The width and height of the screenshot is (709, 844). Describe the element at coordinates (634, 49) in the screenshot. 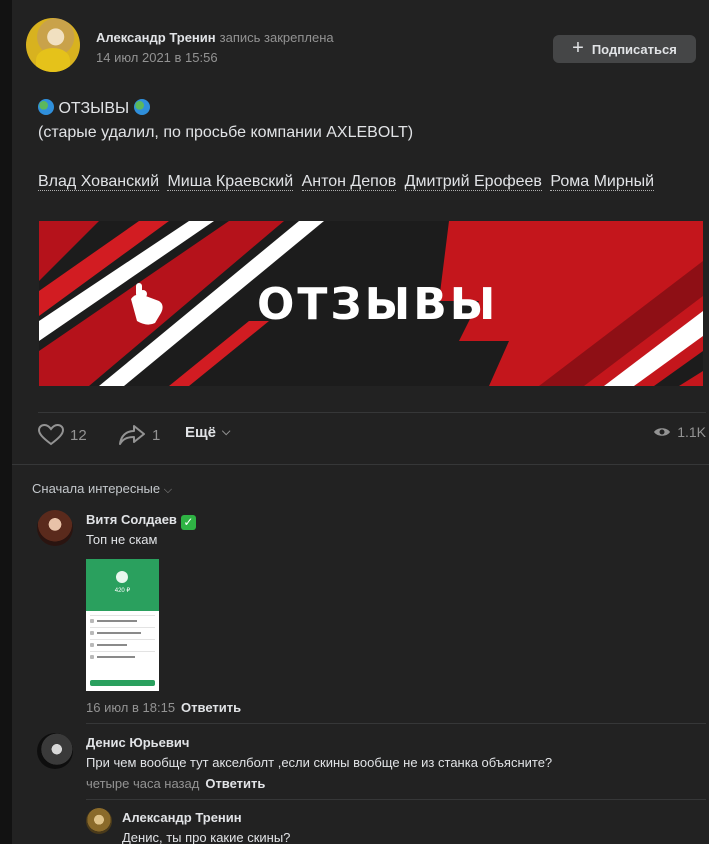

I see `subscribe-label: Подписаться` at that location.